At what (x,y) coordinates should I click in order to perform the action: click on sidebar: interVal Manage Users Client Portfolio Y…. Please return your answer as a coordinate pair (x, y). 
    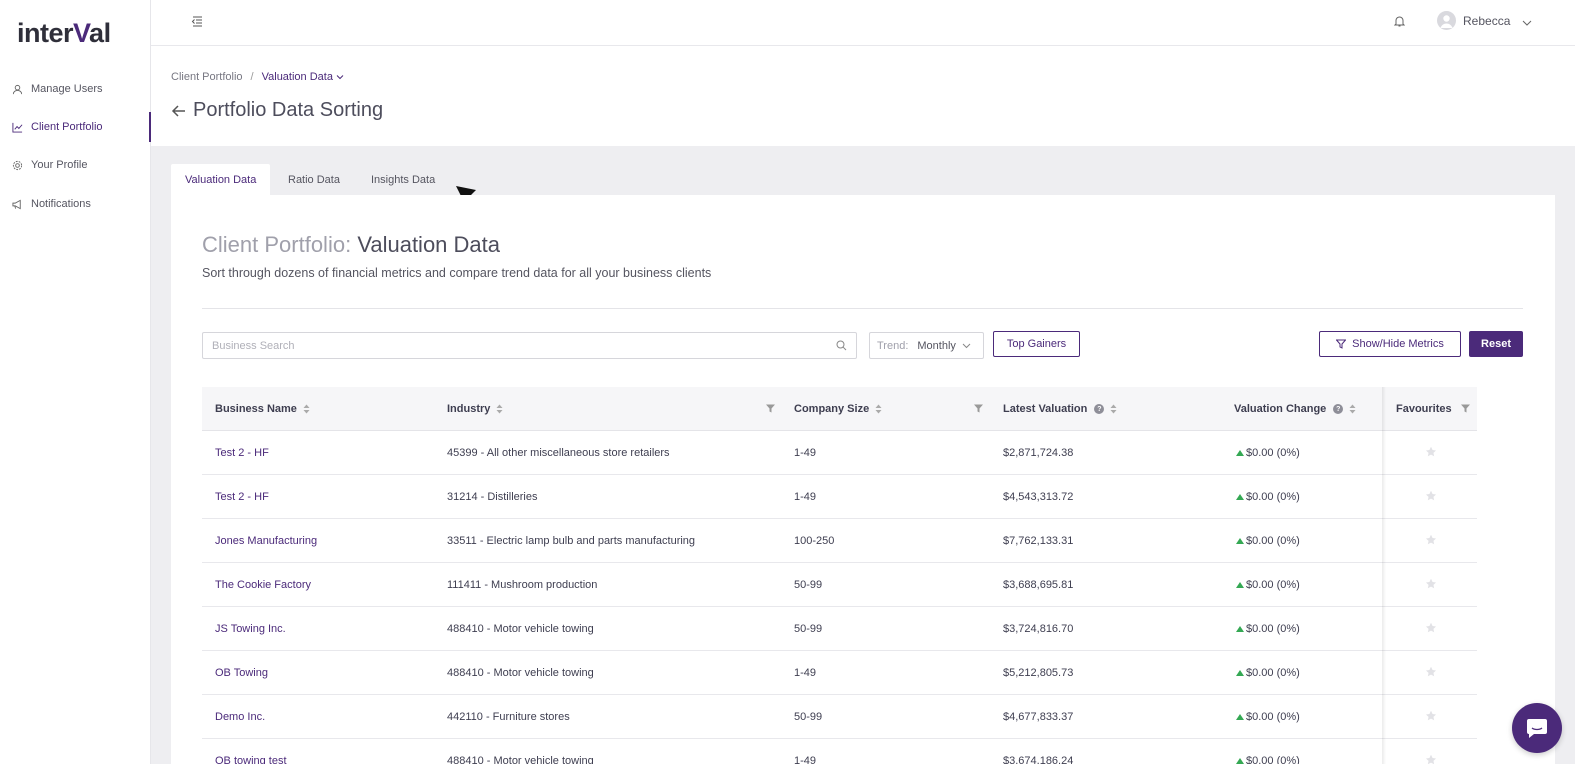
    Looking at the image, I should click on (75, 382).